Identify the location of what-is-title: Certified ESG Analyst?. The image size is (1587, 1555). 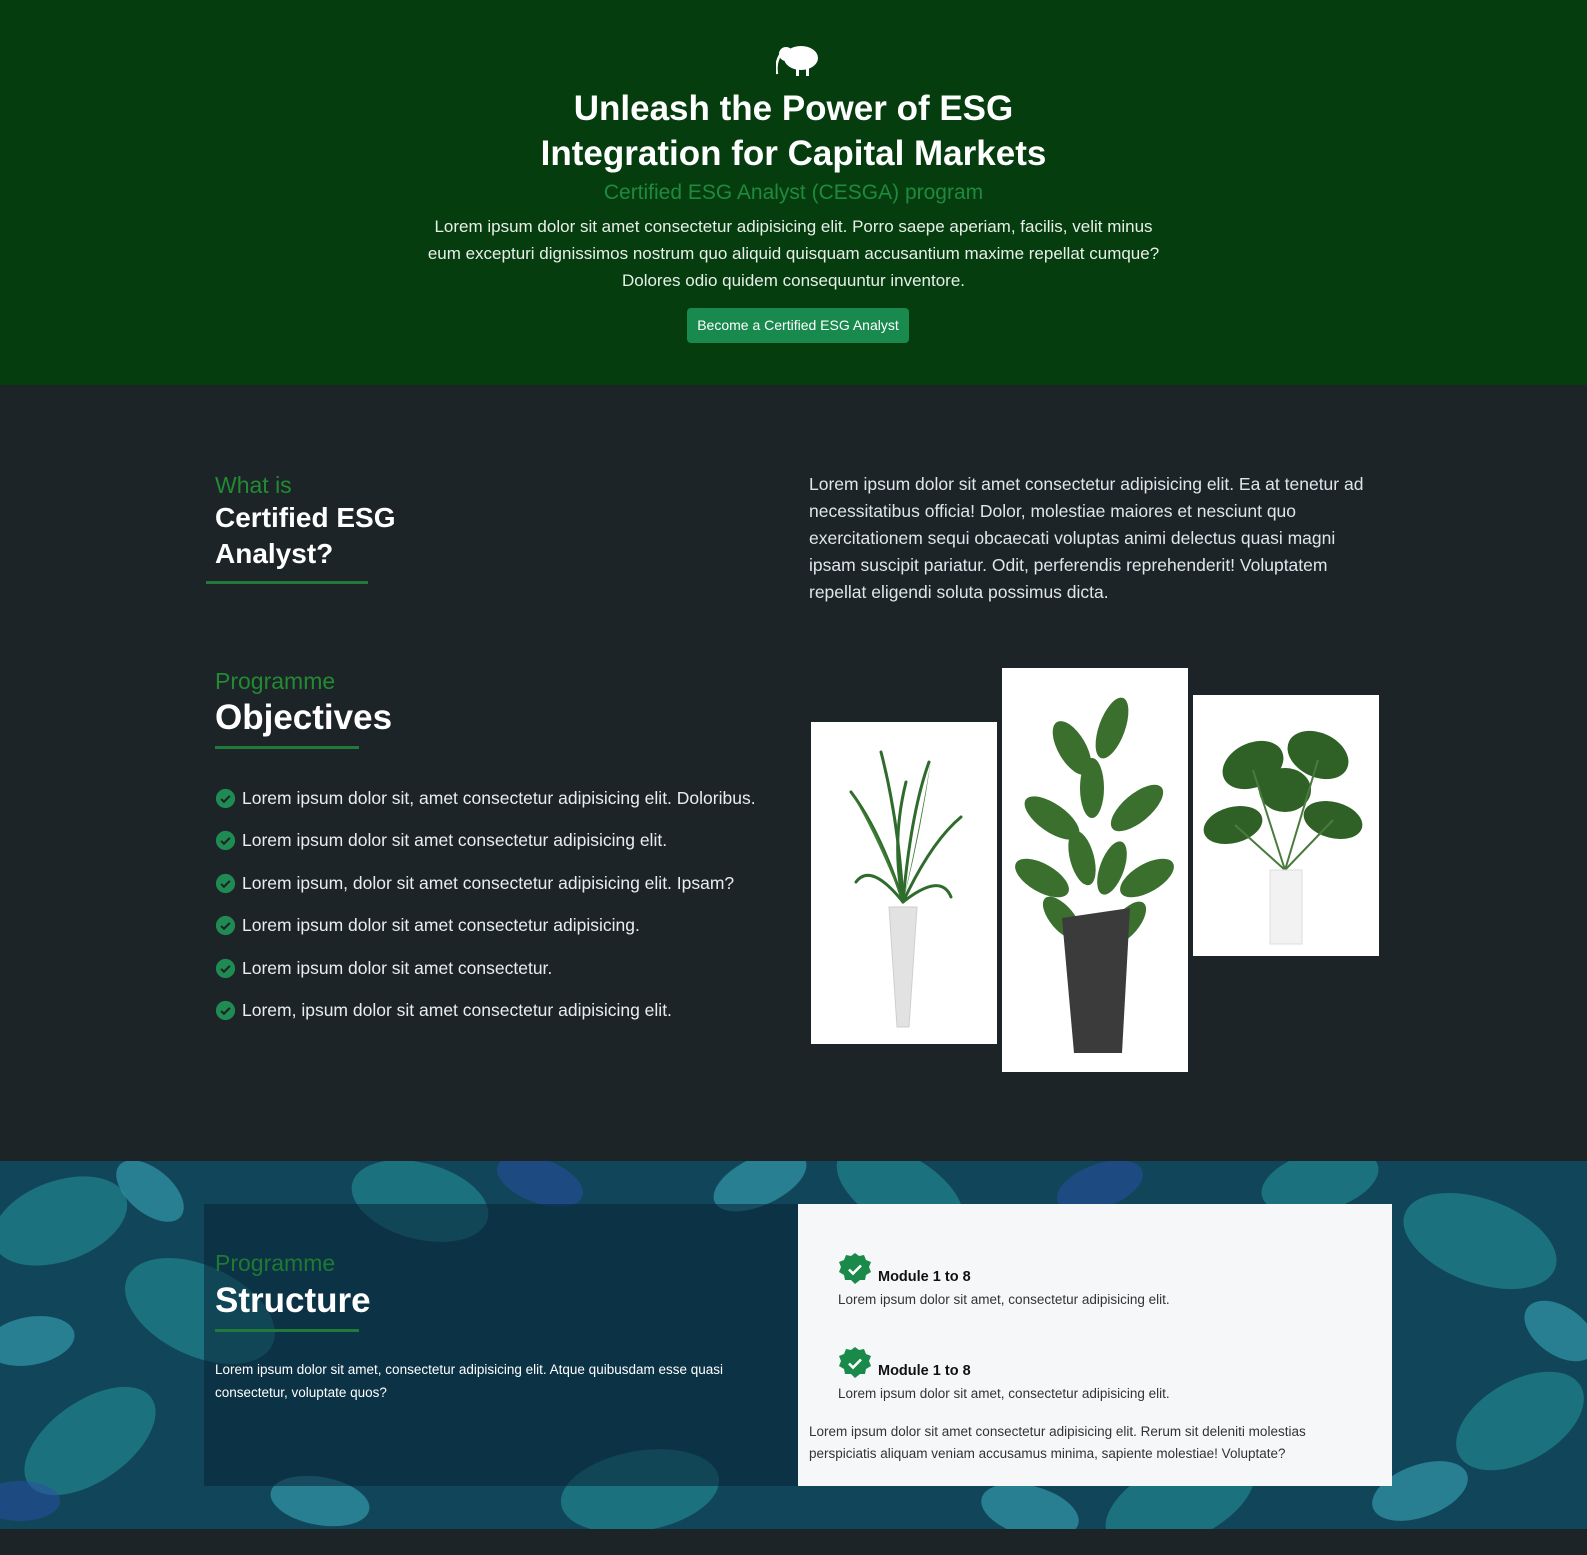
(305, 536).